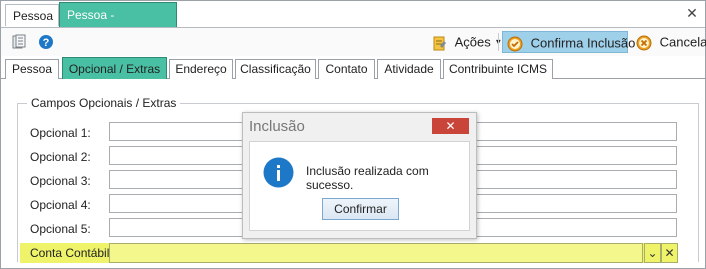 Image resolution: width=706 pixels, height=269 pixels. I want to click on tab-pessoa: Pessoa, so click(32, 69).